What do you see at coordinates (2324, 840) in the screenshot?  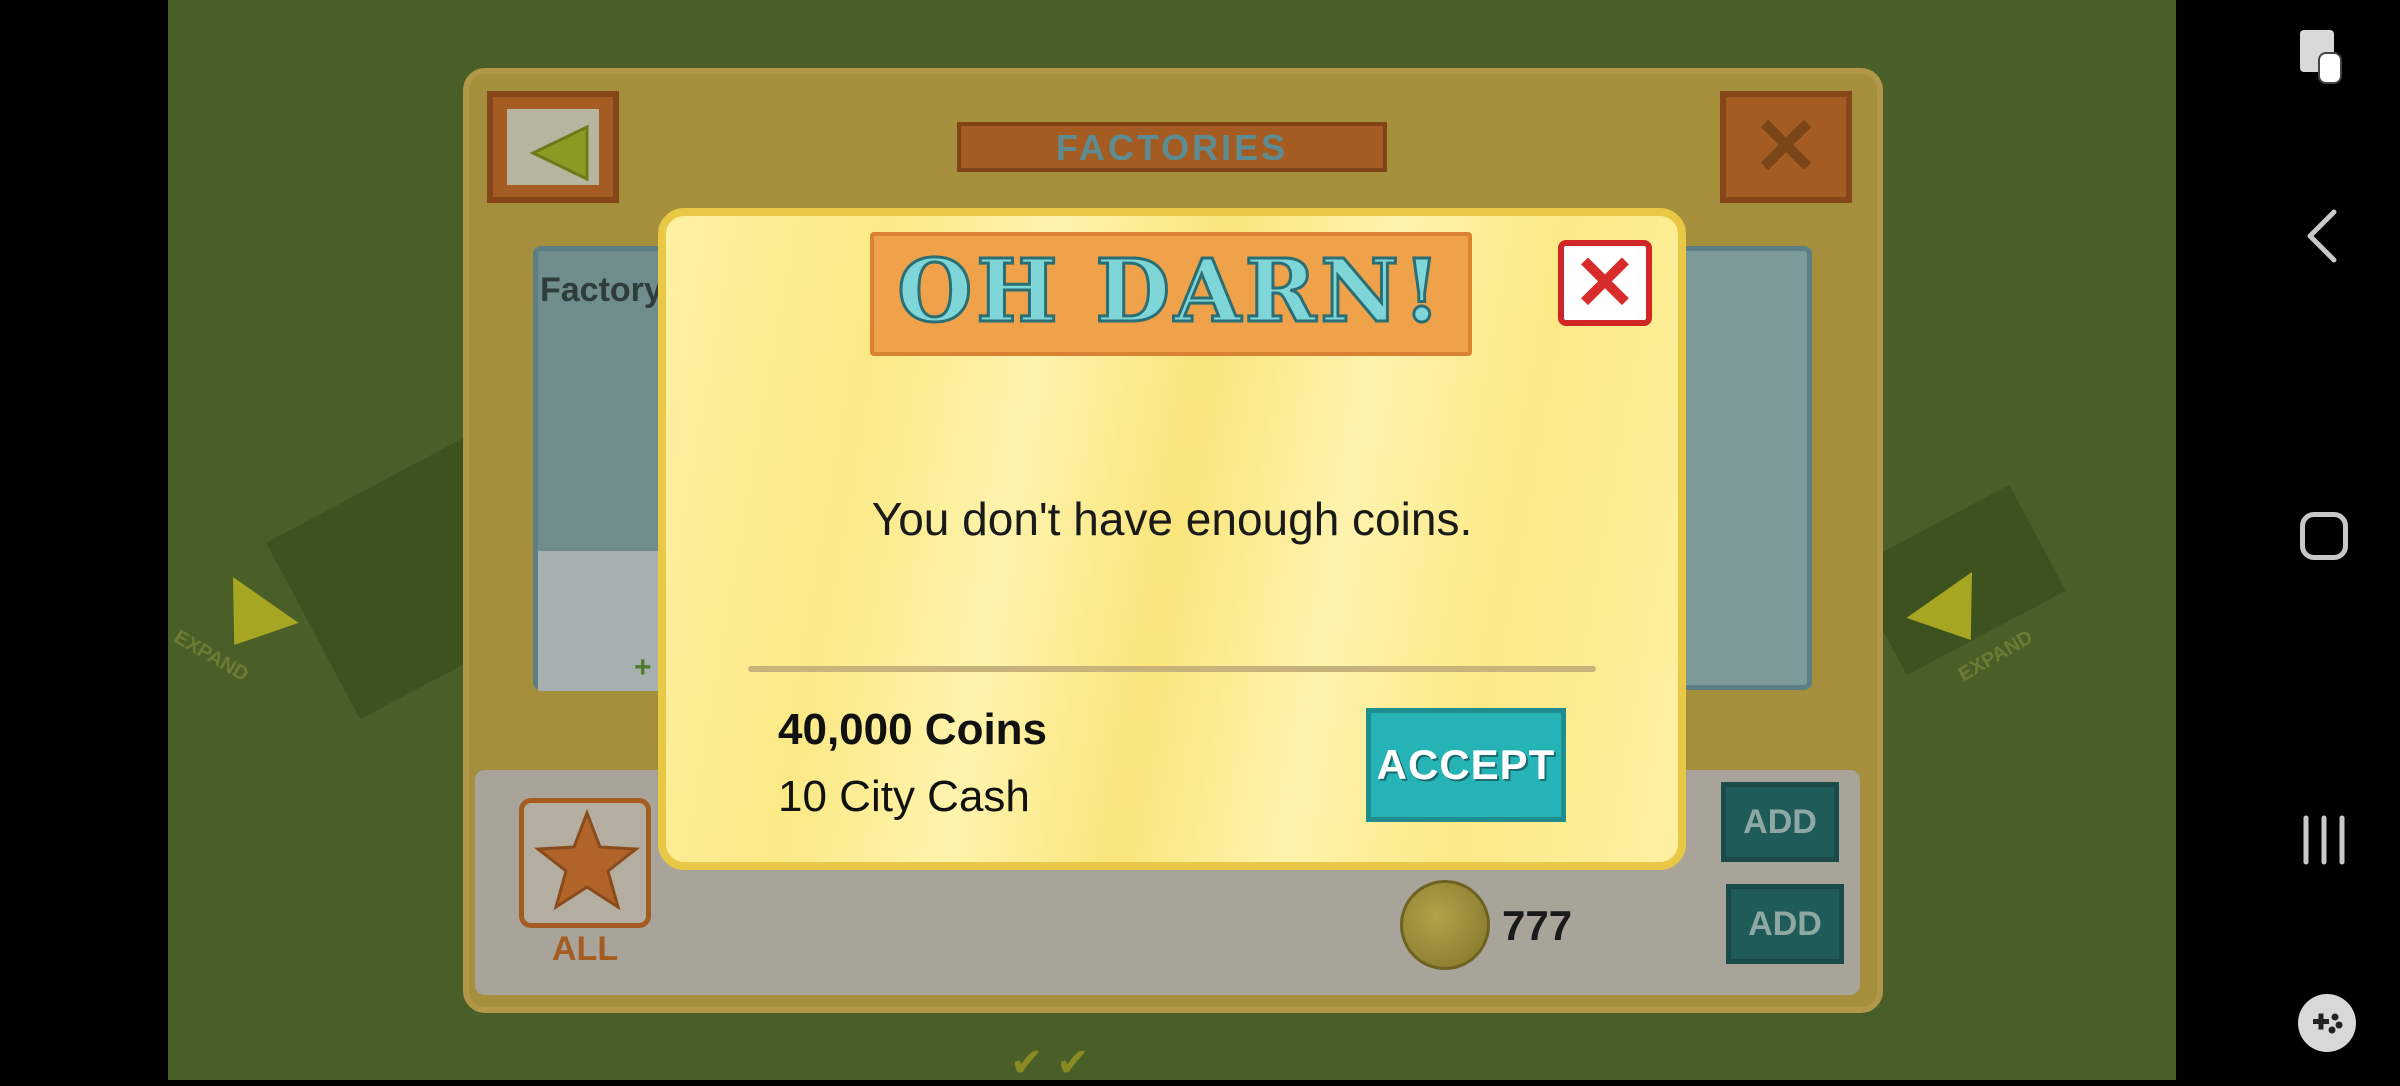 I see `nav-recents-icon` at bounding box center [2324, 840].